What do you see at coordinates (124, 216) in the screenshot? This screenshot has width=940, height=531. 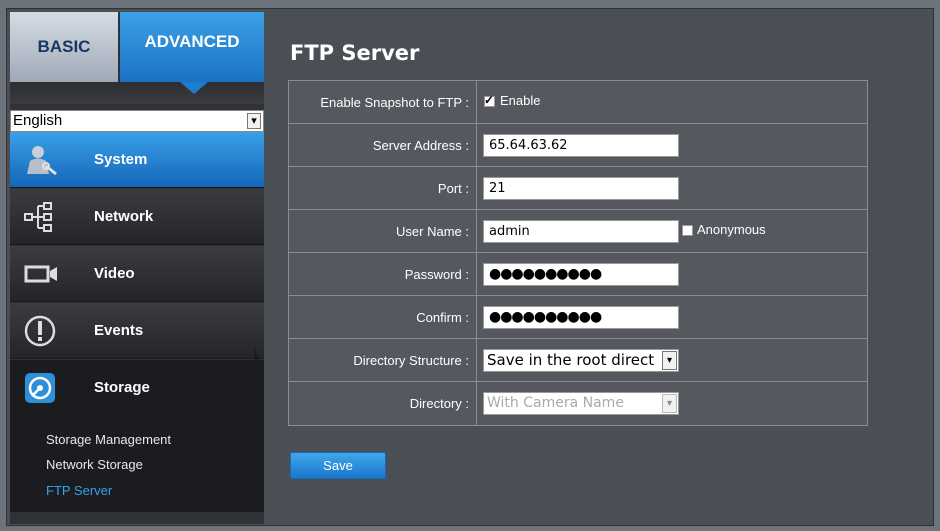 I see `sidebar-item-network-label: Network` at bounding box center [124, 216].